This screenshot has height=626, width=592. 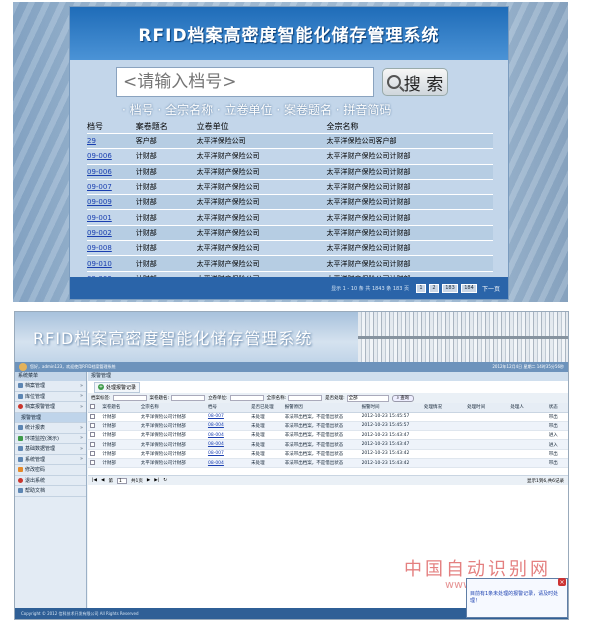 What do you see at coordinates (50, 470) in the screenshot?
I see `sidebar-item: 修改密码` at bounding box center [50, 470].